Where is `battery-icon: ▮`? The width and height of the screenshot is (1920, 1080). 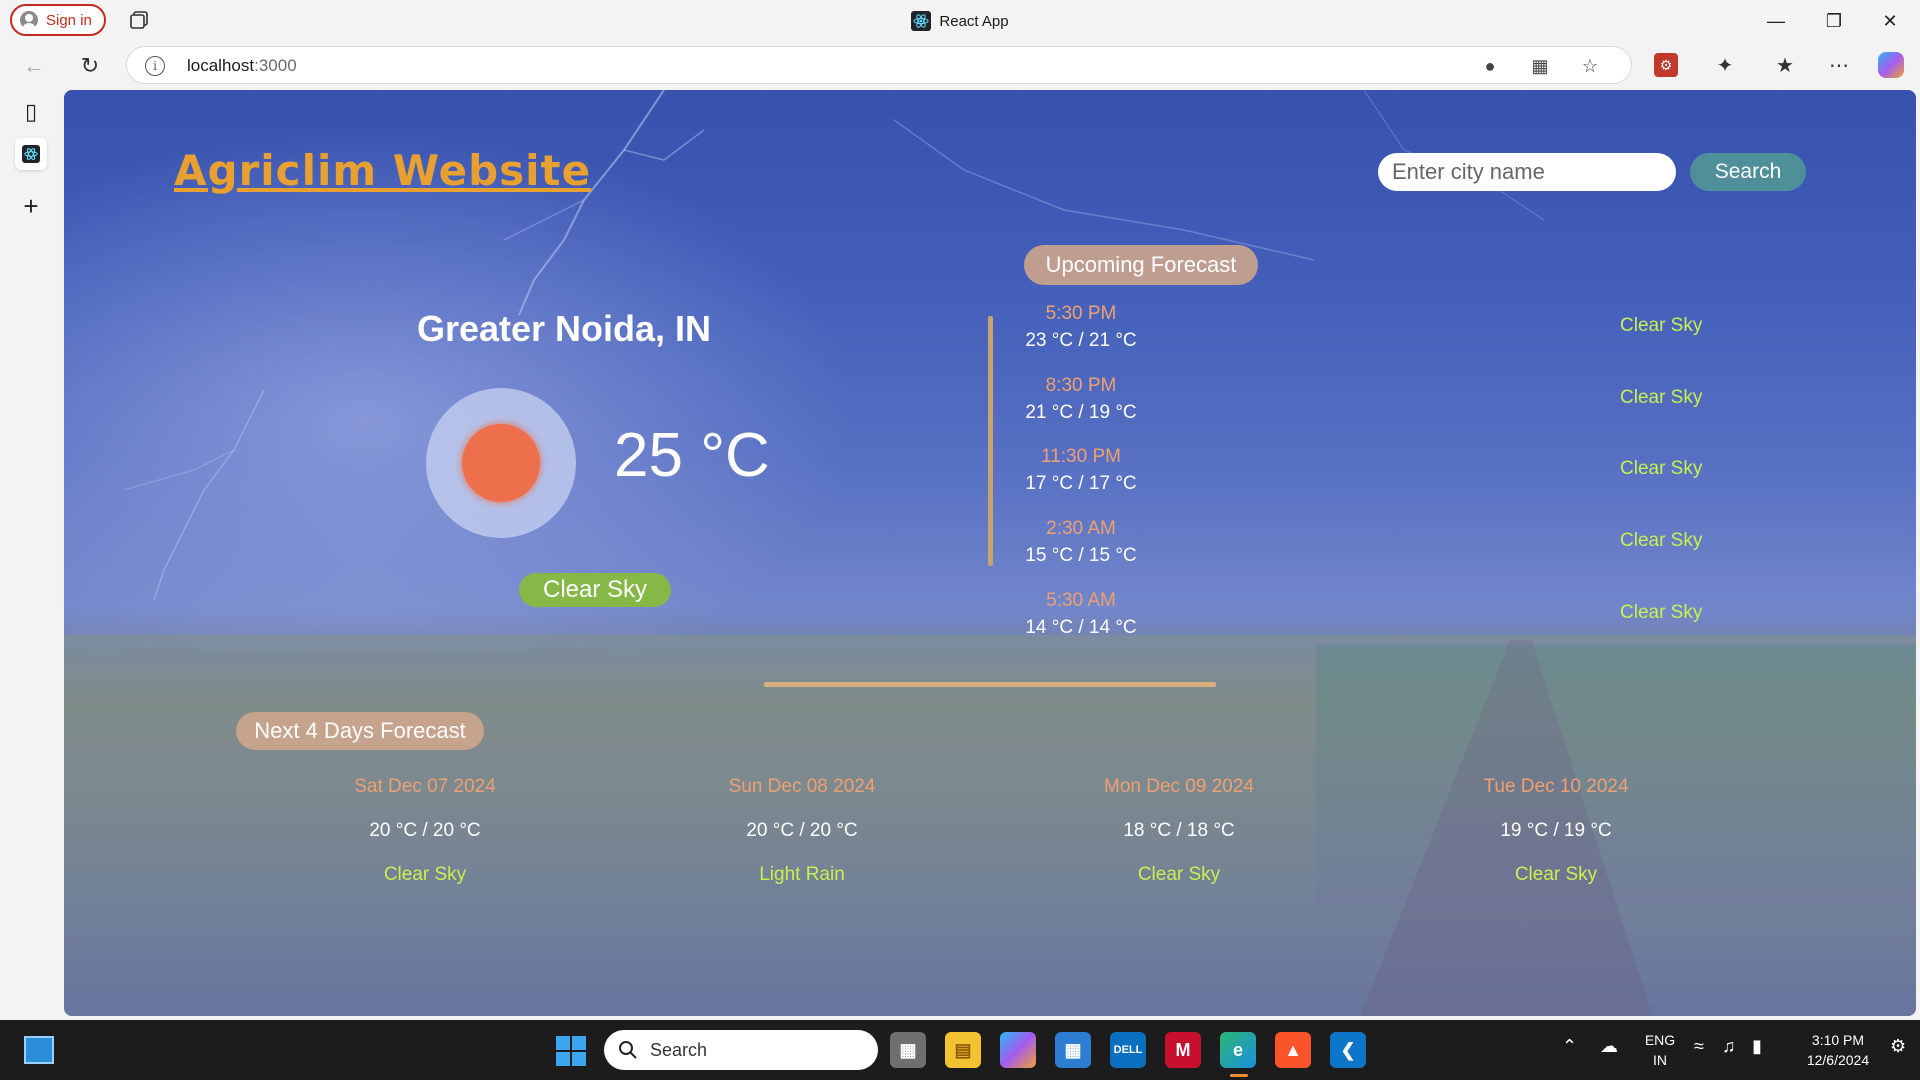 battery-icon: ▮ is located at coordinates (1757, 1046).